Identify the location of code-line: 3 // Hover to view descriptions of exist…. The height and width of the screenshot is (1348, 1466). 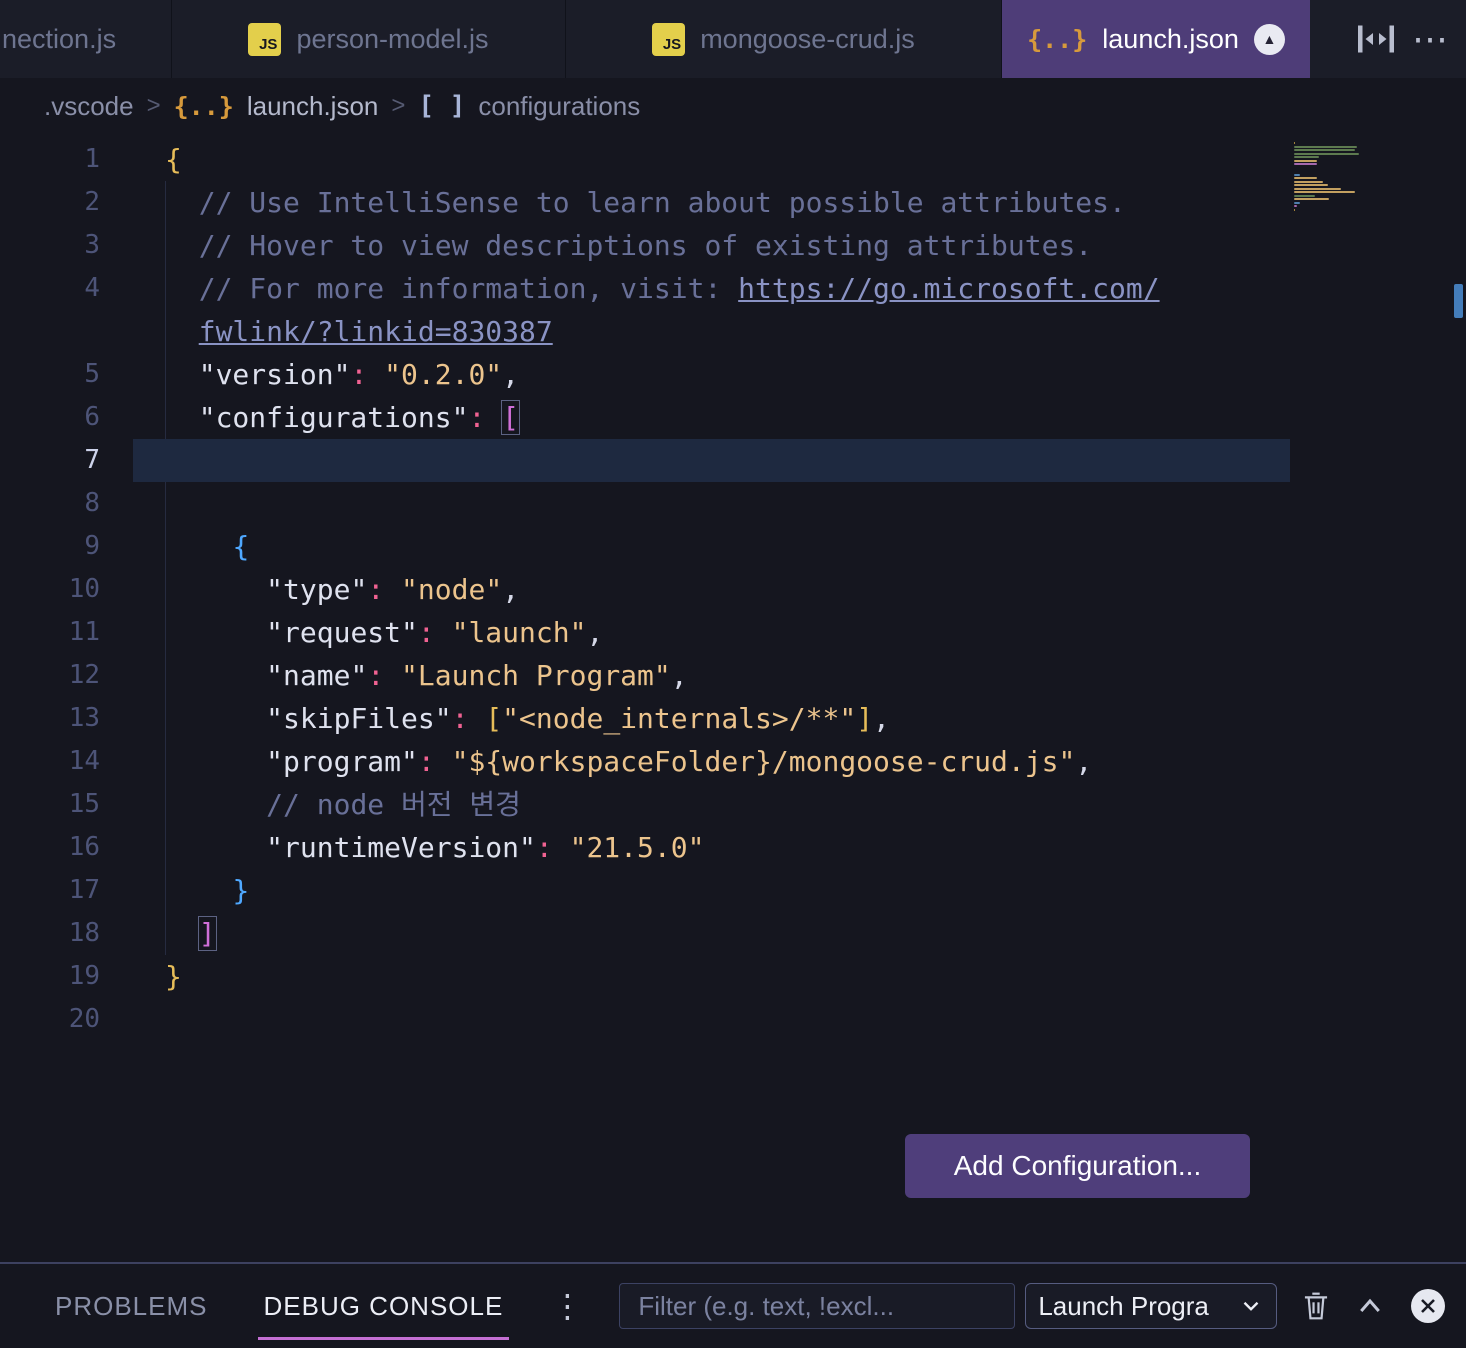
(733, 245).